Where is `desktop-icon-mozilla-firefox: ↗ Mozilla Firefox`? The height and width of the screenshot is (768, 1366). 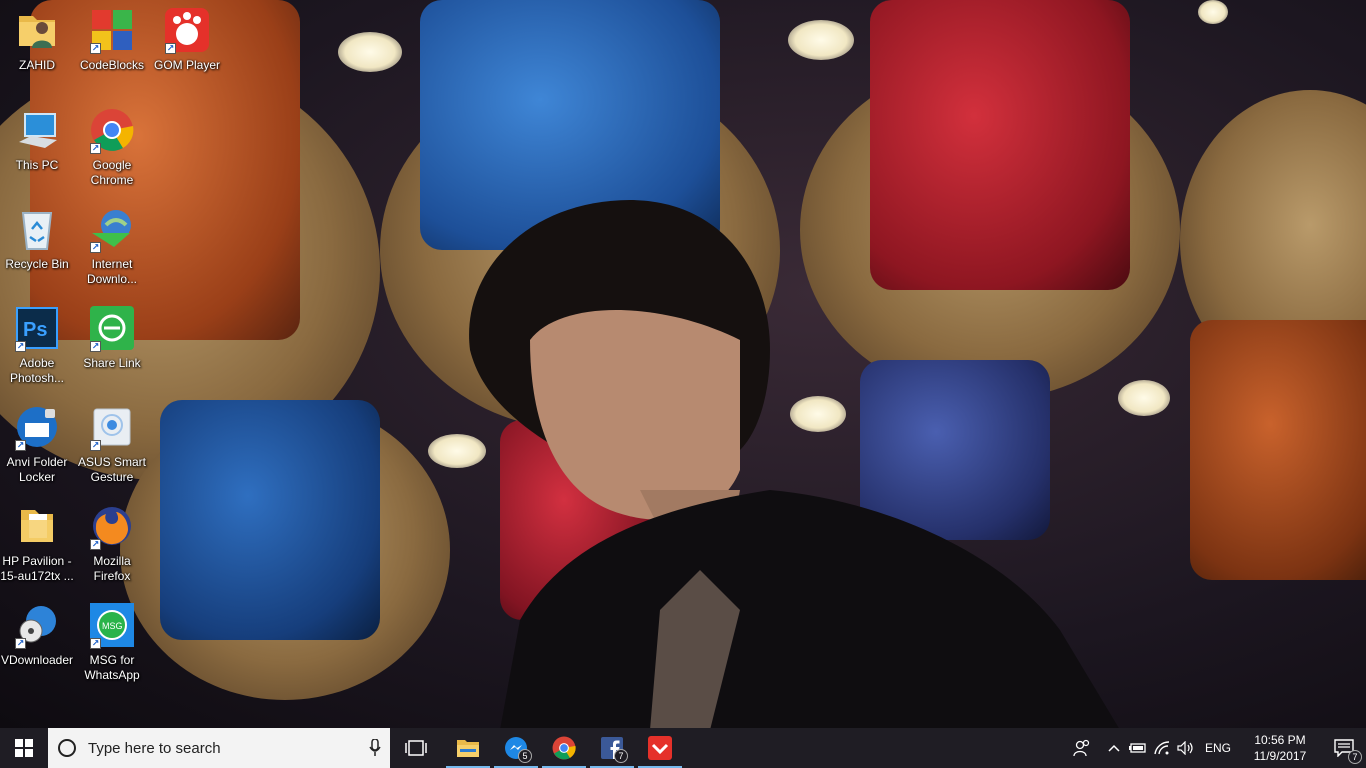
desktop-icon-mozilla-firefox: ↗ Mozilla Firefox is located at coordinates (112, 542).